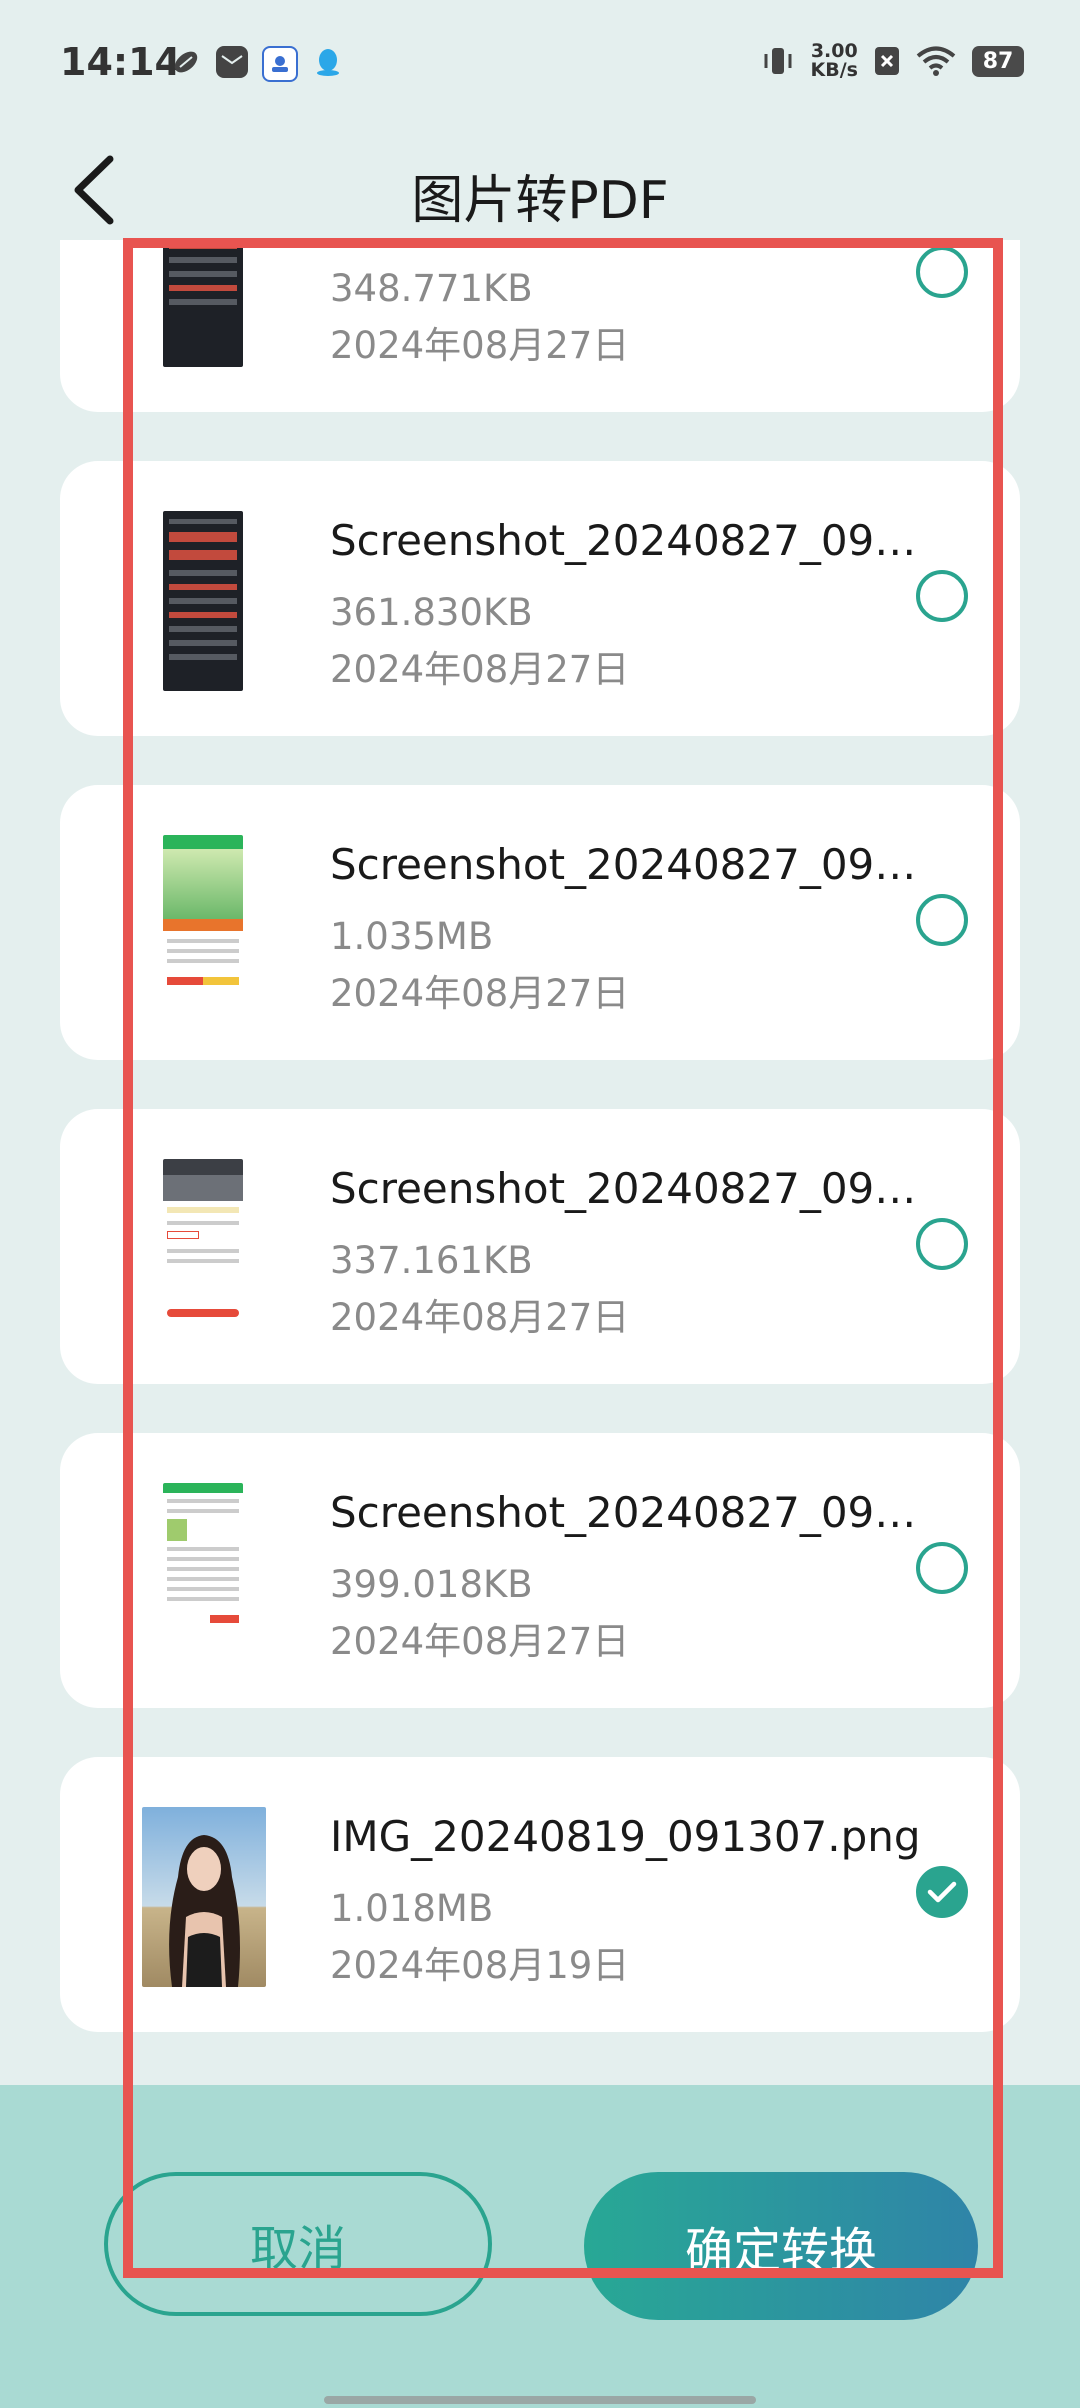 The width and height of the screenshot is (1080, 2408). Describe the element at coordinates (480, 1965) in the screenshot. I see `file-date: 2024年08月19日` at that location.